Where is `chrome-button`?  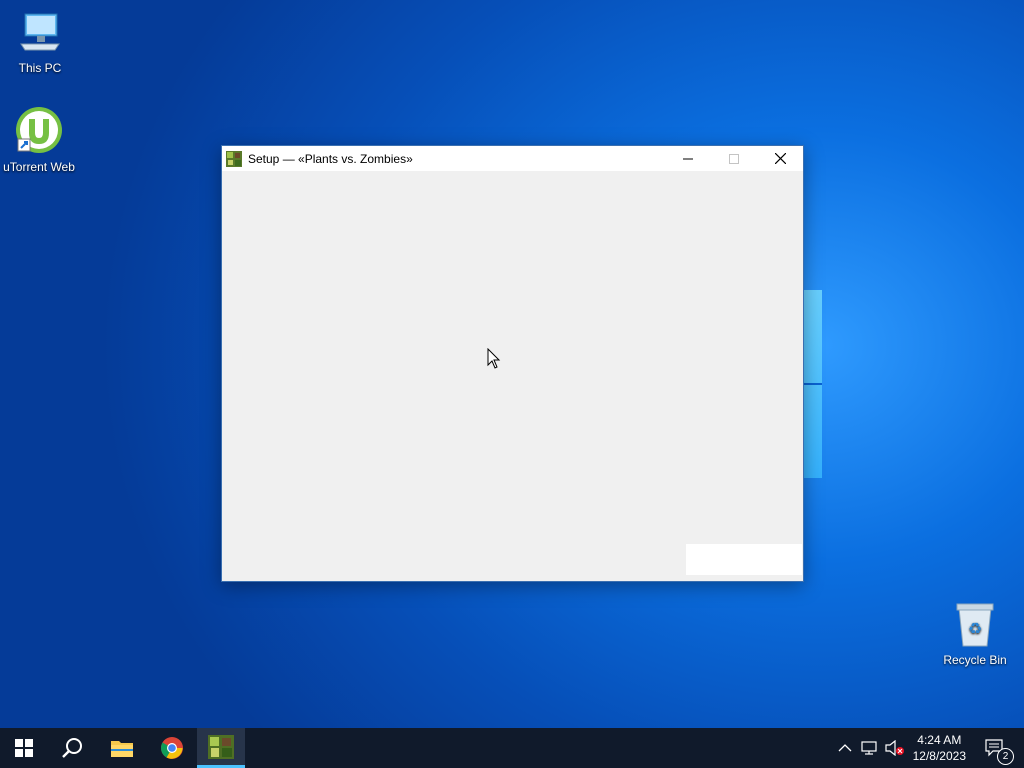 chrome-button is located at coordinates (172, 748).